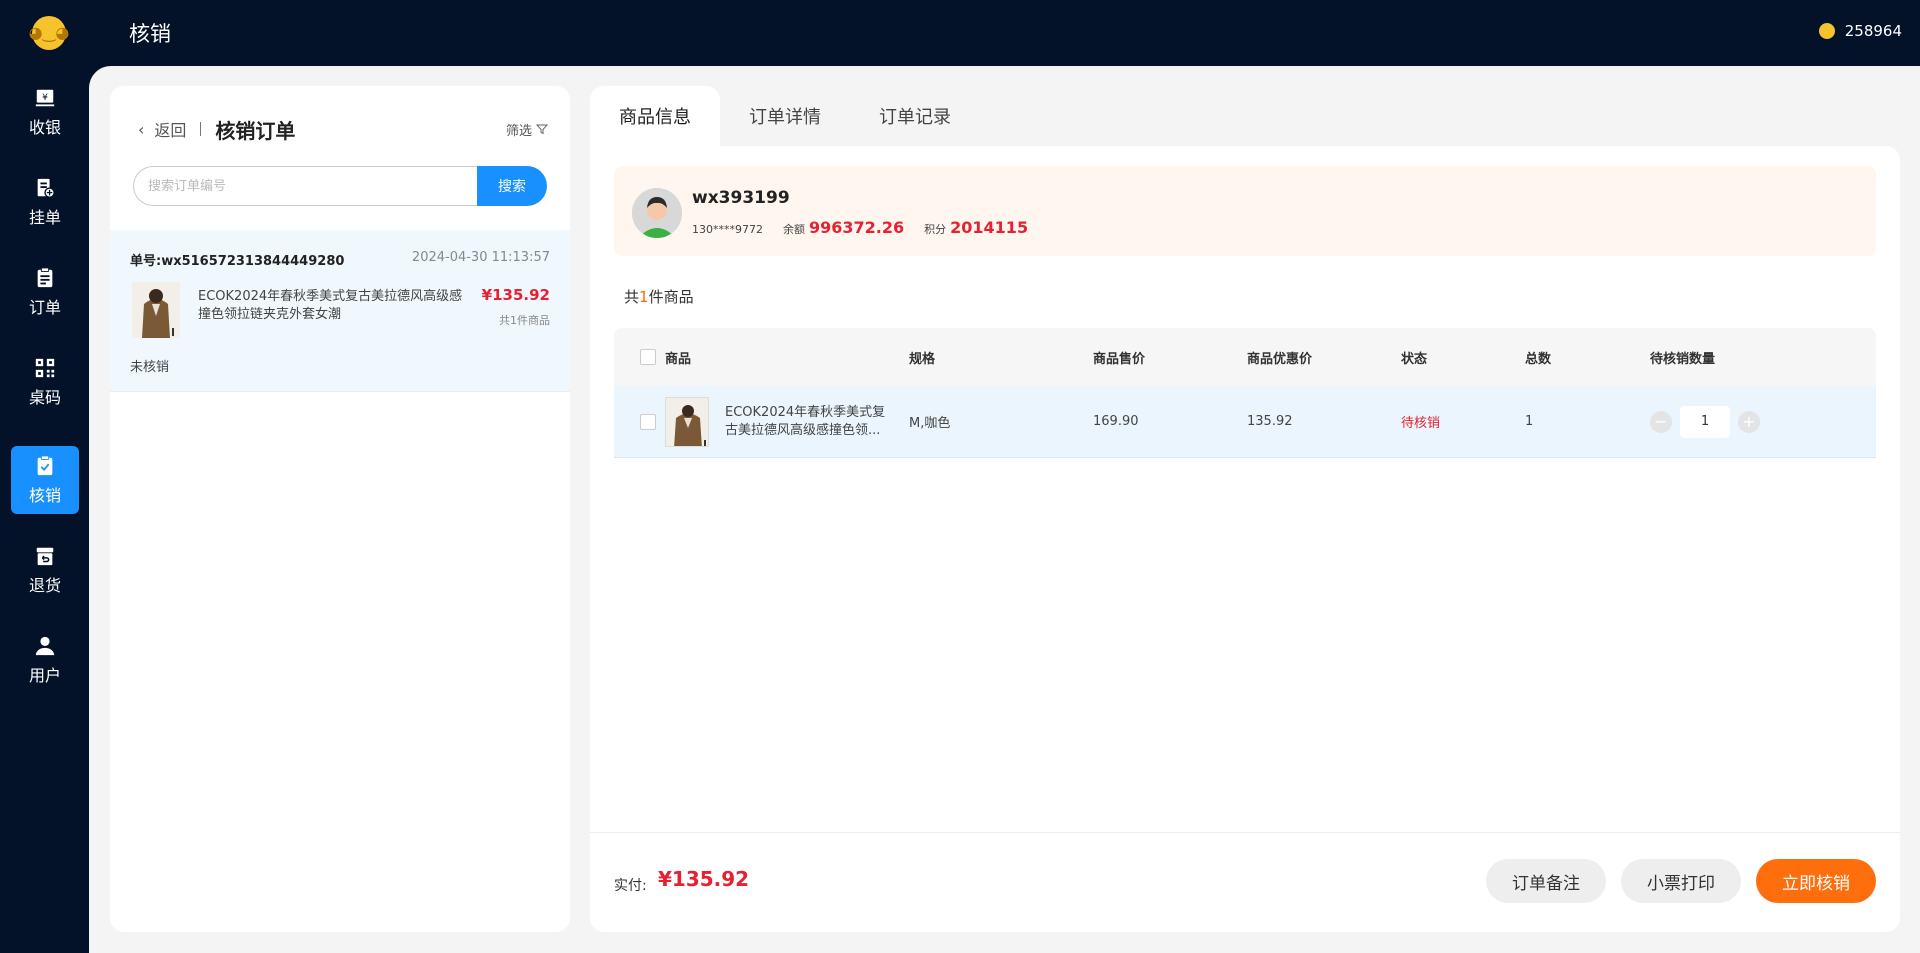  I want to click on nav-item-user: 用户, so click(45, 660).